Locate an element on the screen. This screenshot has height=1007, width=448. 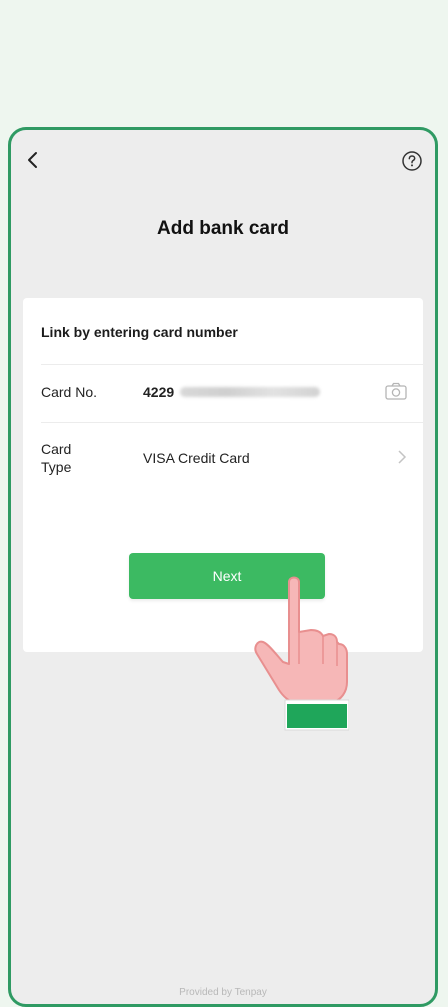
back-icon is located at coordinates (33, 160).